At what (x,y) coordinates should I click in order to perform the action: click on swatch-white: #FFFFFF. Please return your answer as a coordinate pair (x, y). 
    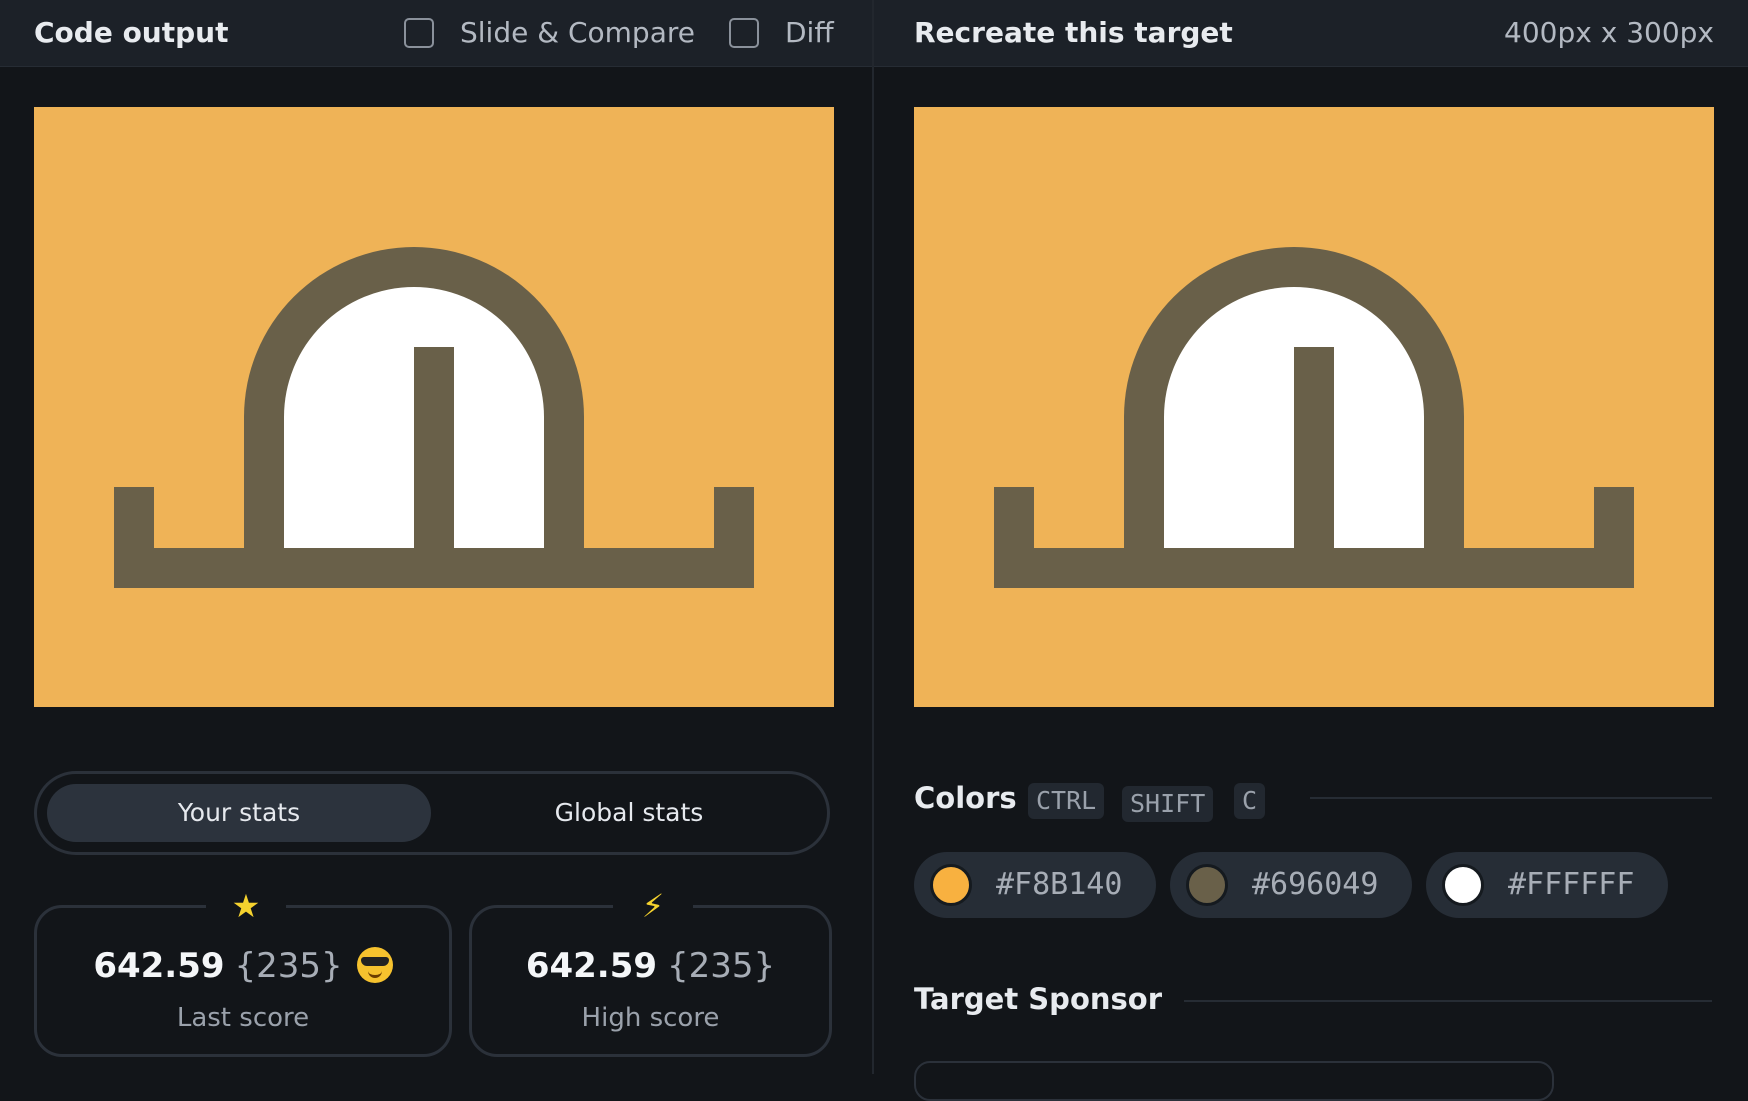
    Looking at the image, I should click on (1547, 885).